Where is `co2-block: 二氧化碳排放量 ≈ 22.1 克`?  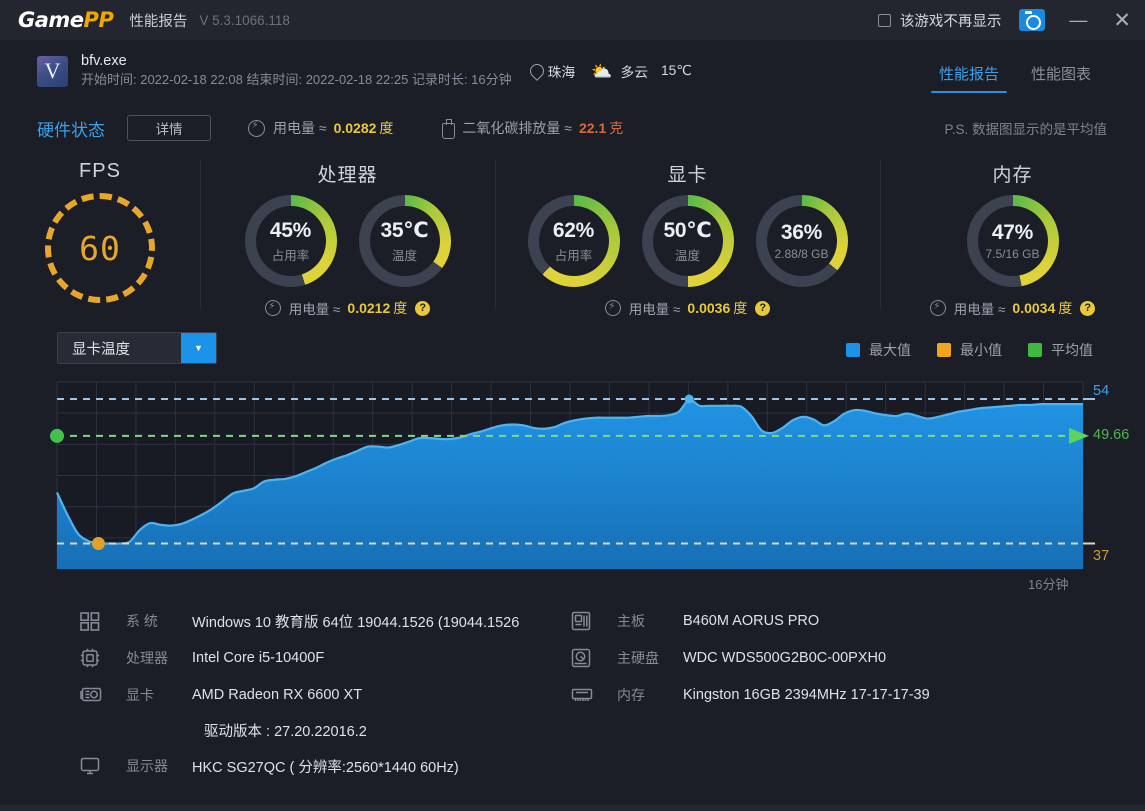
co2-block: 二氧化碳排放量 ≈ 22.1 克 is located at coordinates (532, 128).